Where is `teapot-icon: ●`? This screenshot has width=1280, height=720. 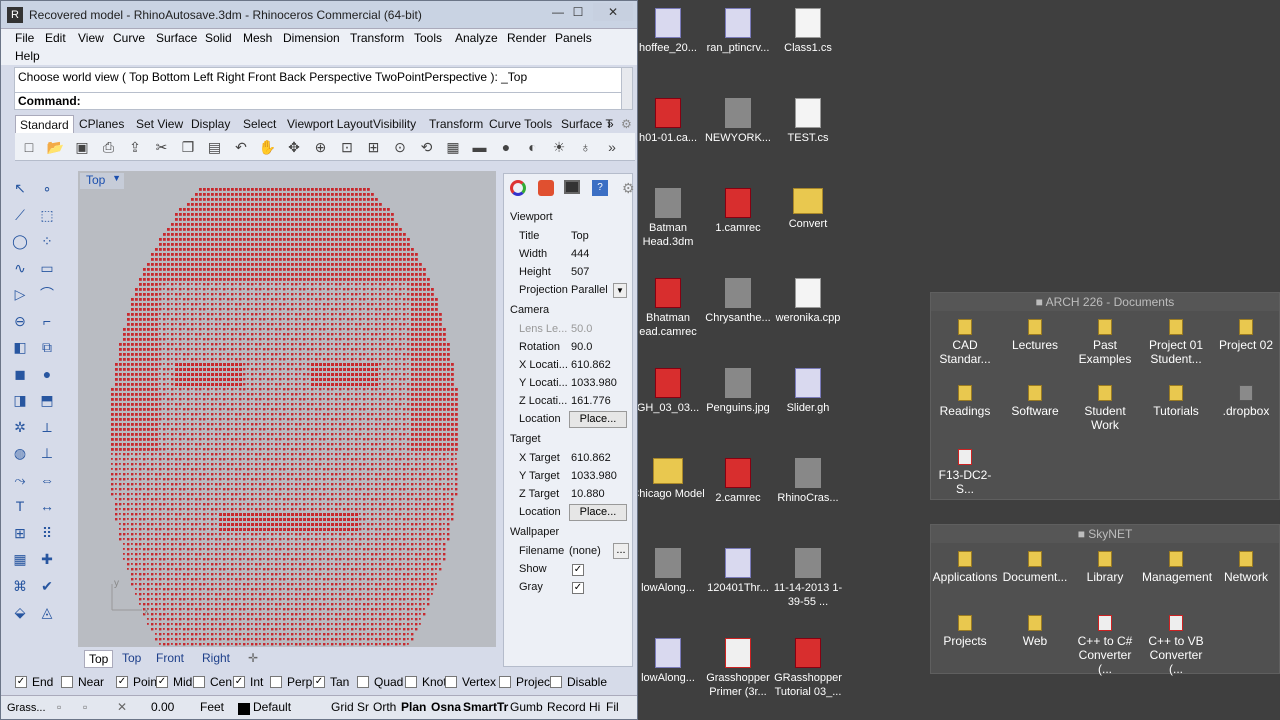
teapot-icon: ● is located at coordinates (506, 147).